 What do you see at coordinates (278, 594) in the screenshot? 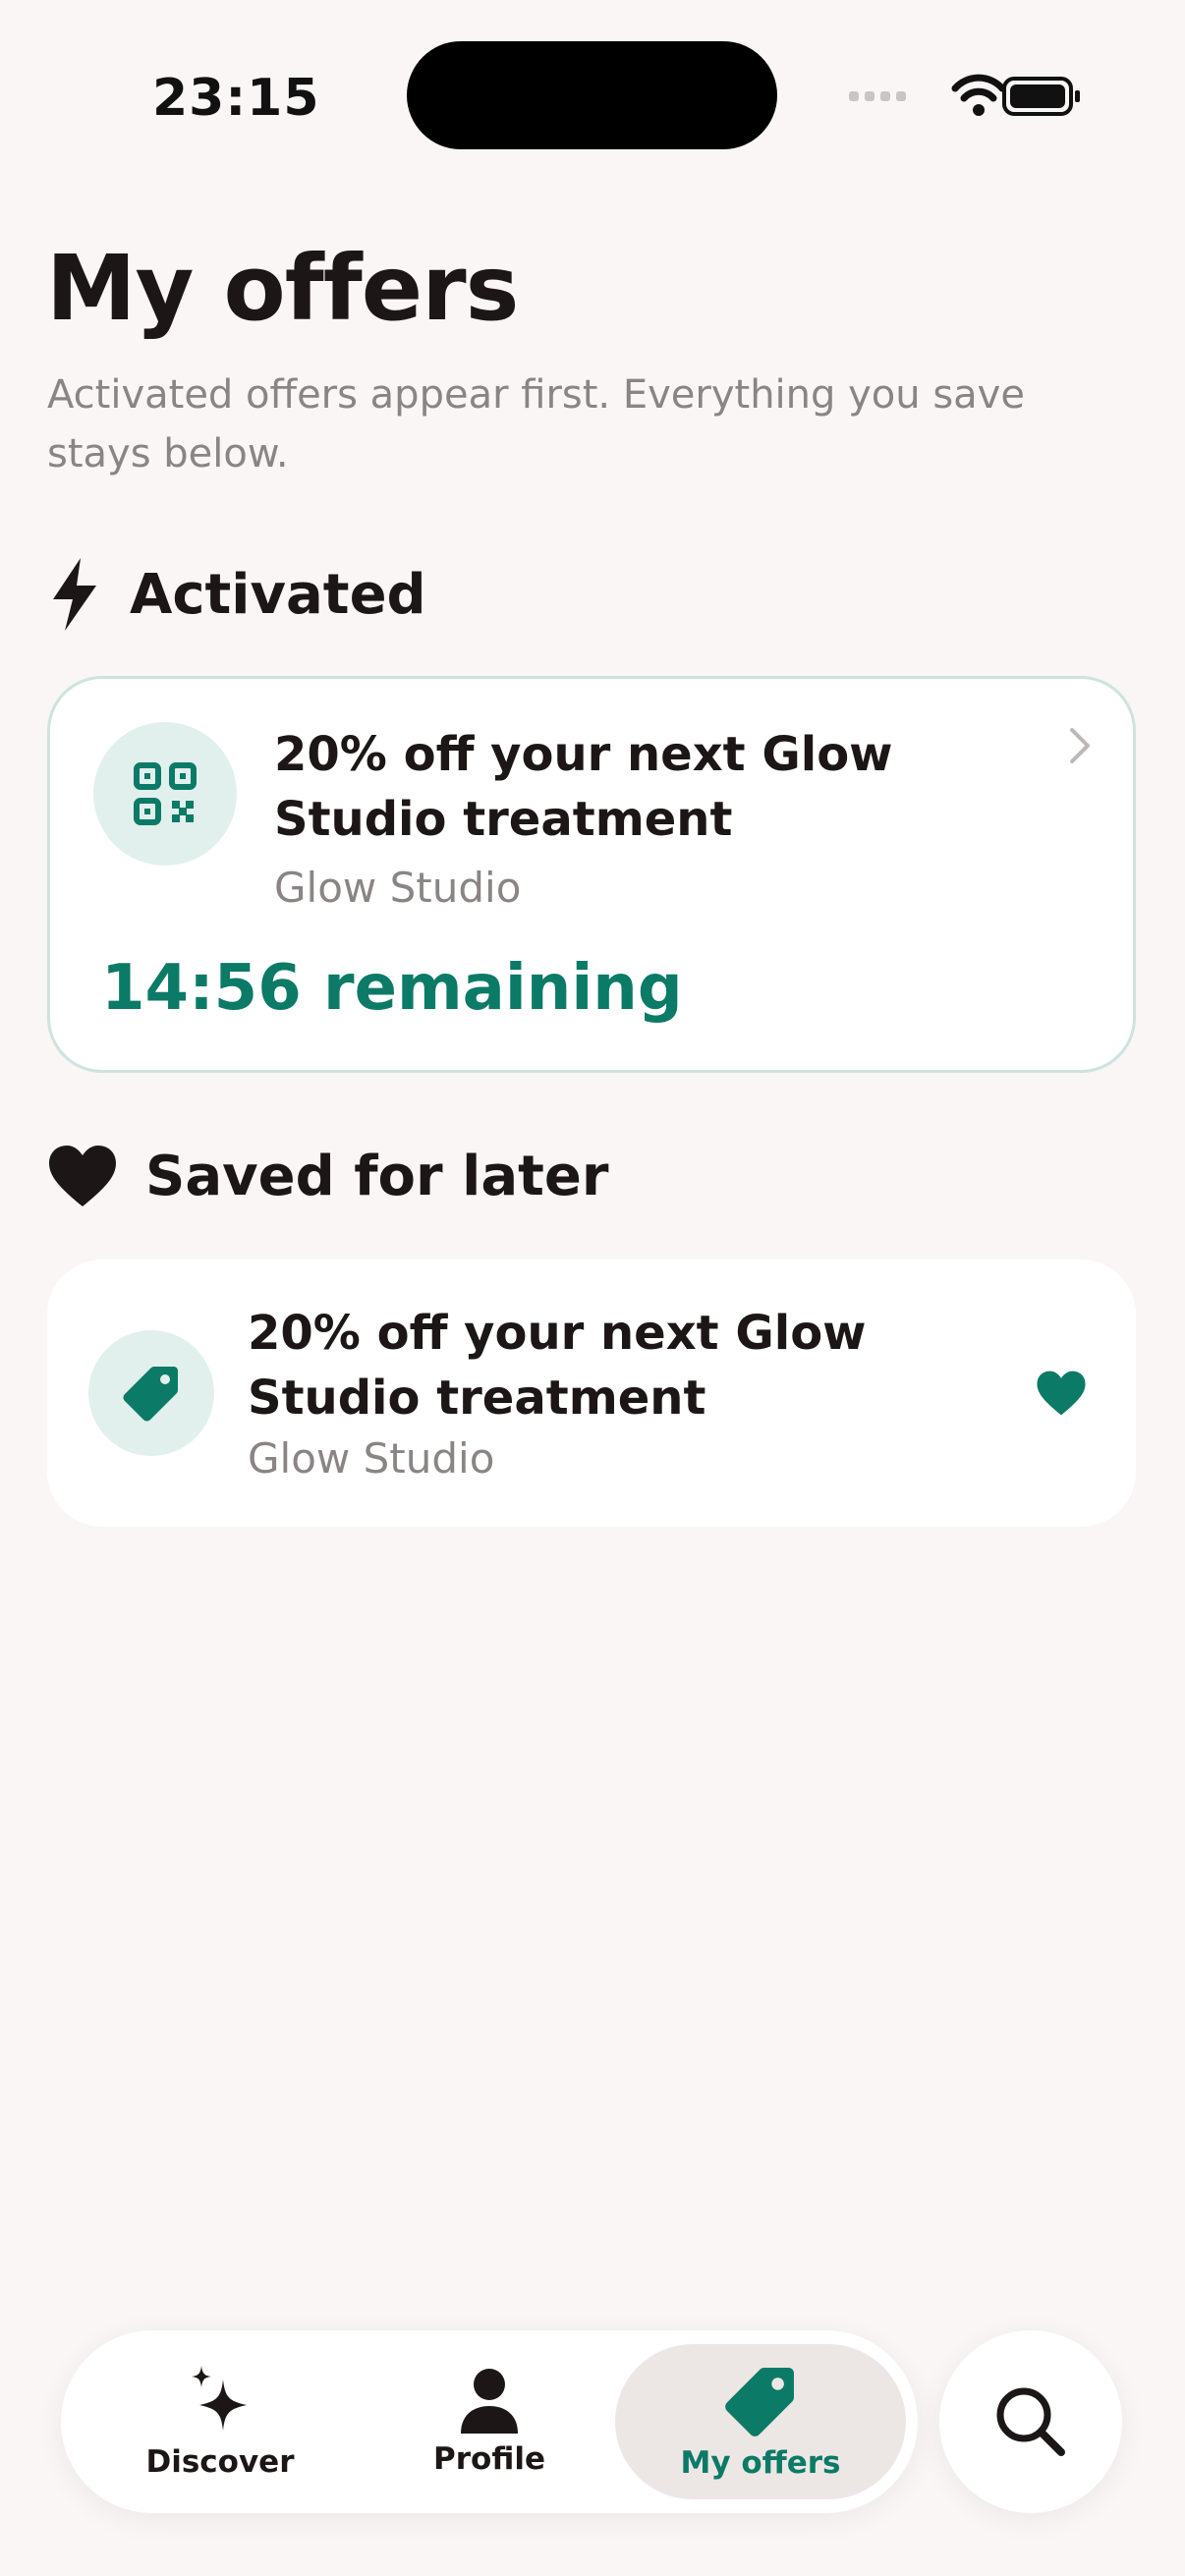
I see `activated-section-label: Activated` at bounding box center [278, 594].